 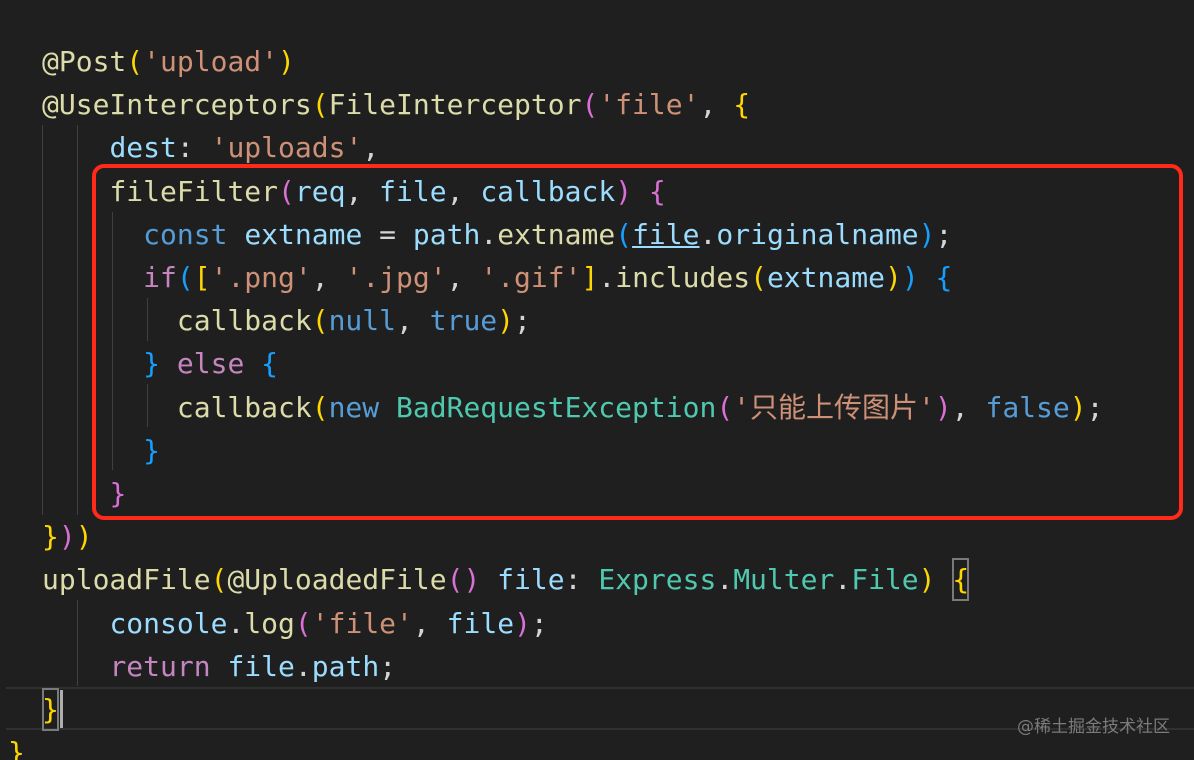 I want to click on code-token: @Post, so click(x=84, y=61).